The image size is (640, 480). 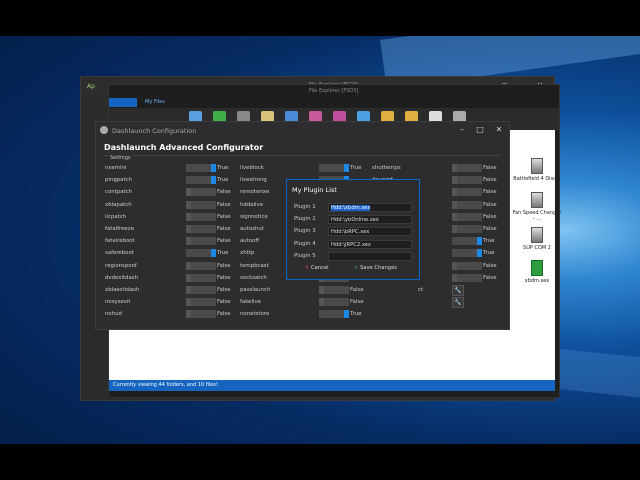 I want to click on tab-home, so click(x=123, y=102).